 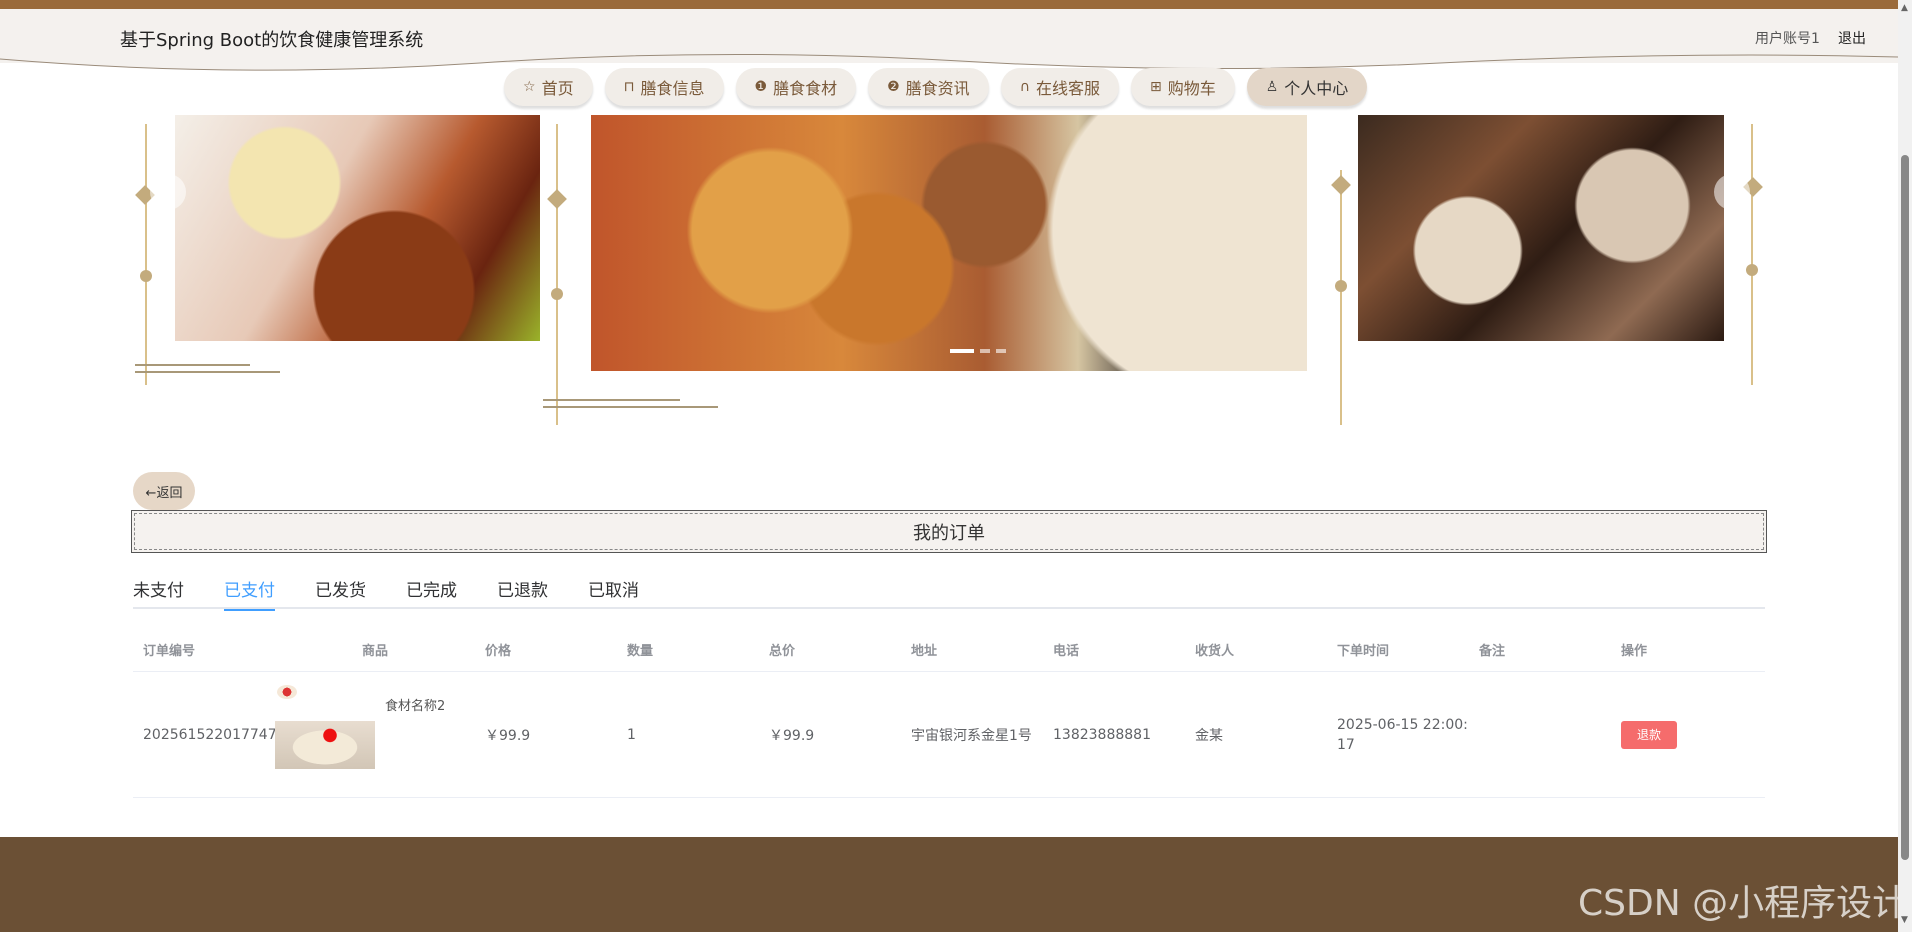 I want to click on price: ￥99.9, so click(x=508, y=735).